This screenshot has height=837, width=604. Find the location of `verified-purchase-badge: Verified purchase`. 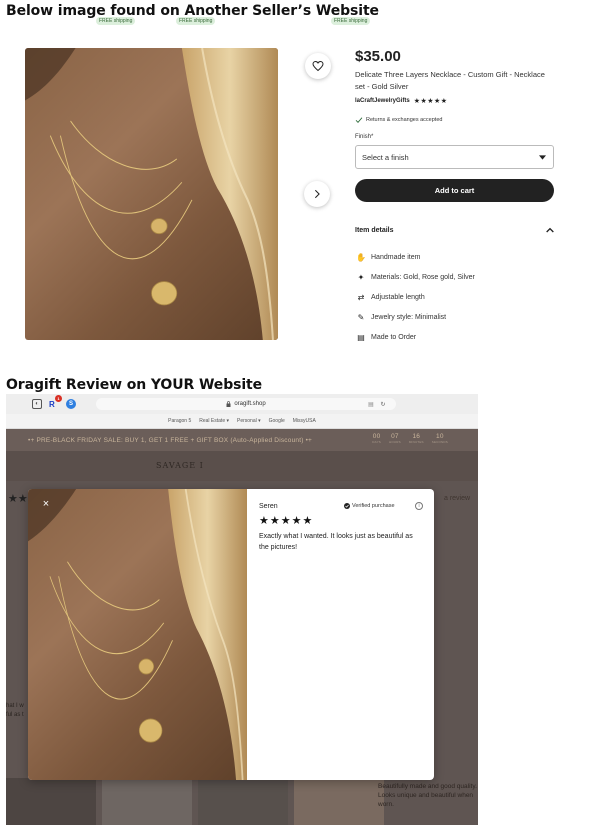

verified-purchase-badge: Verified purchase is located at coordinates (369, 506).